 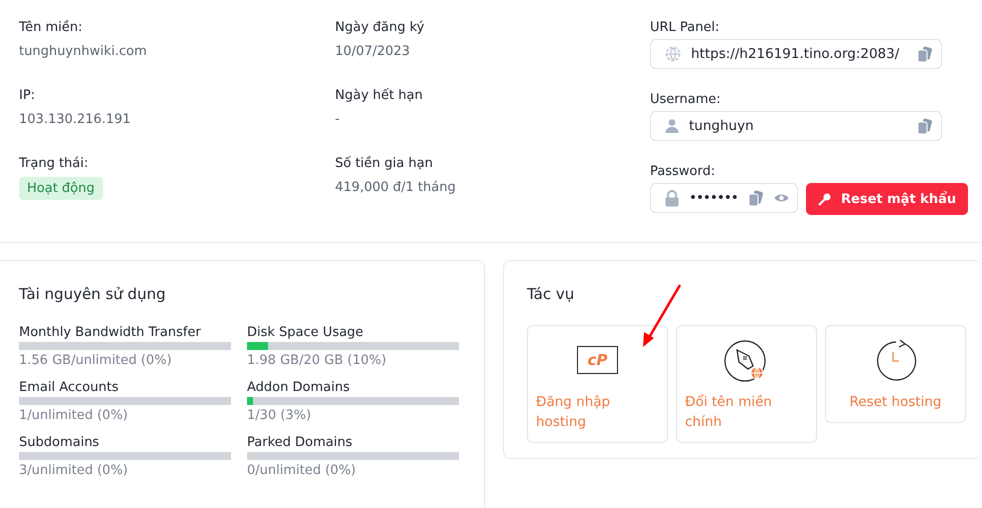 I want to click on field-value: https://h216191.tino.org:2083/, so click(x=795, y=54).